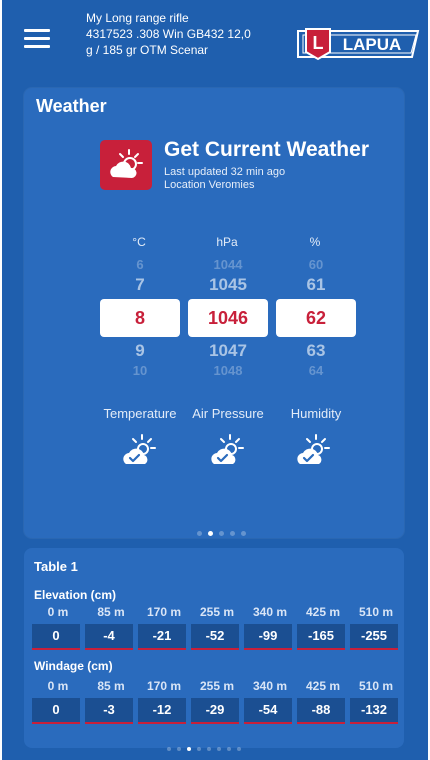  What do you see at coordinates (228, 351) in the screenshot?
I see `picker-value: 1047` at bounding box center [228, 351].